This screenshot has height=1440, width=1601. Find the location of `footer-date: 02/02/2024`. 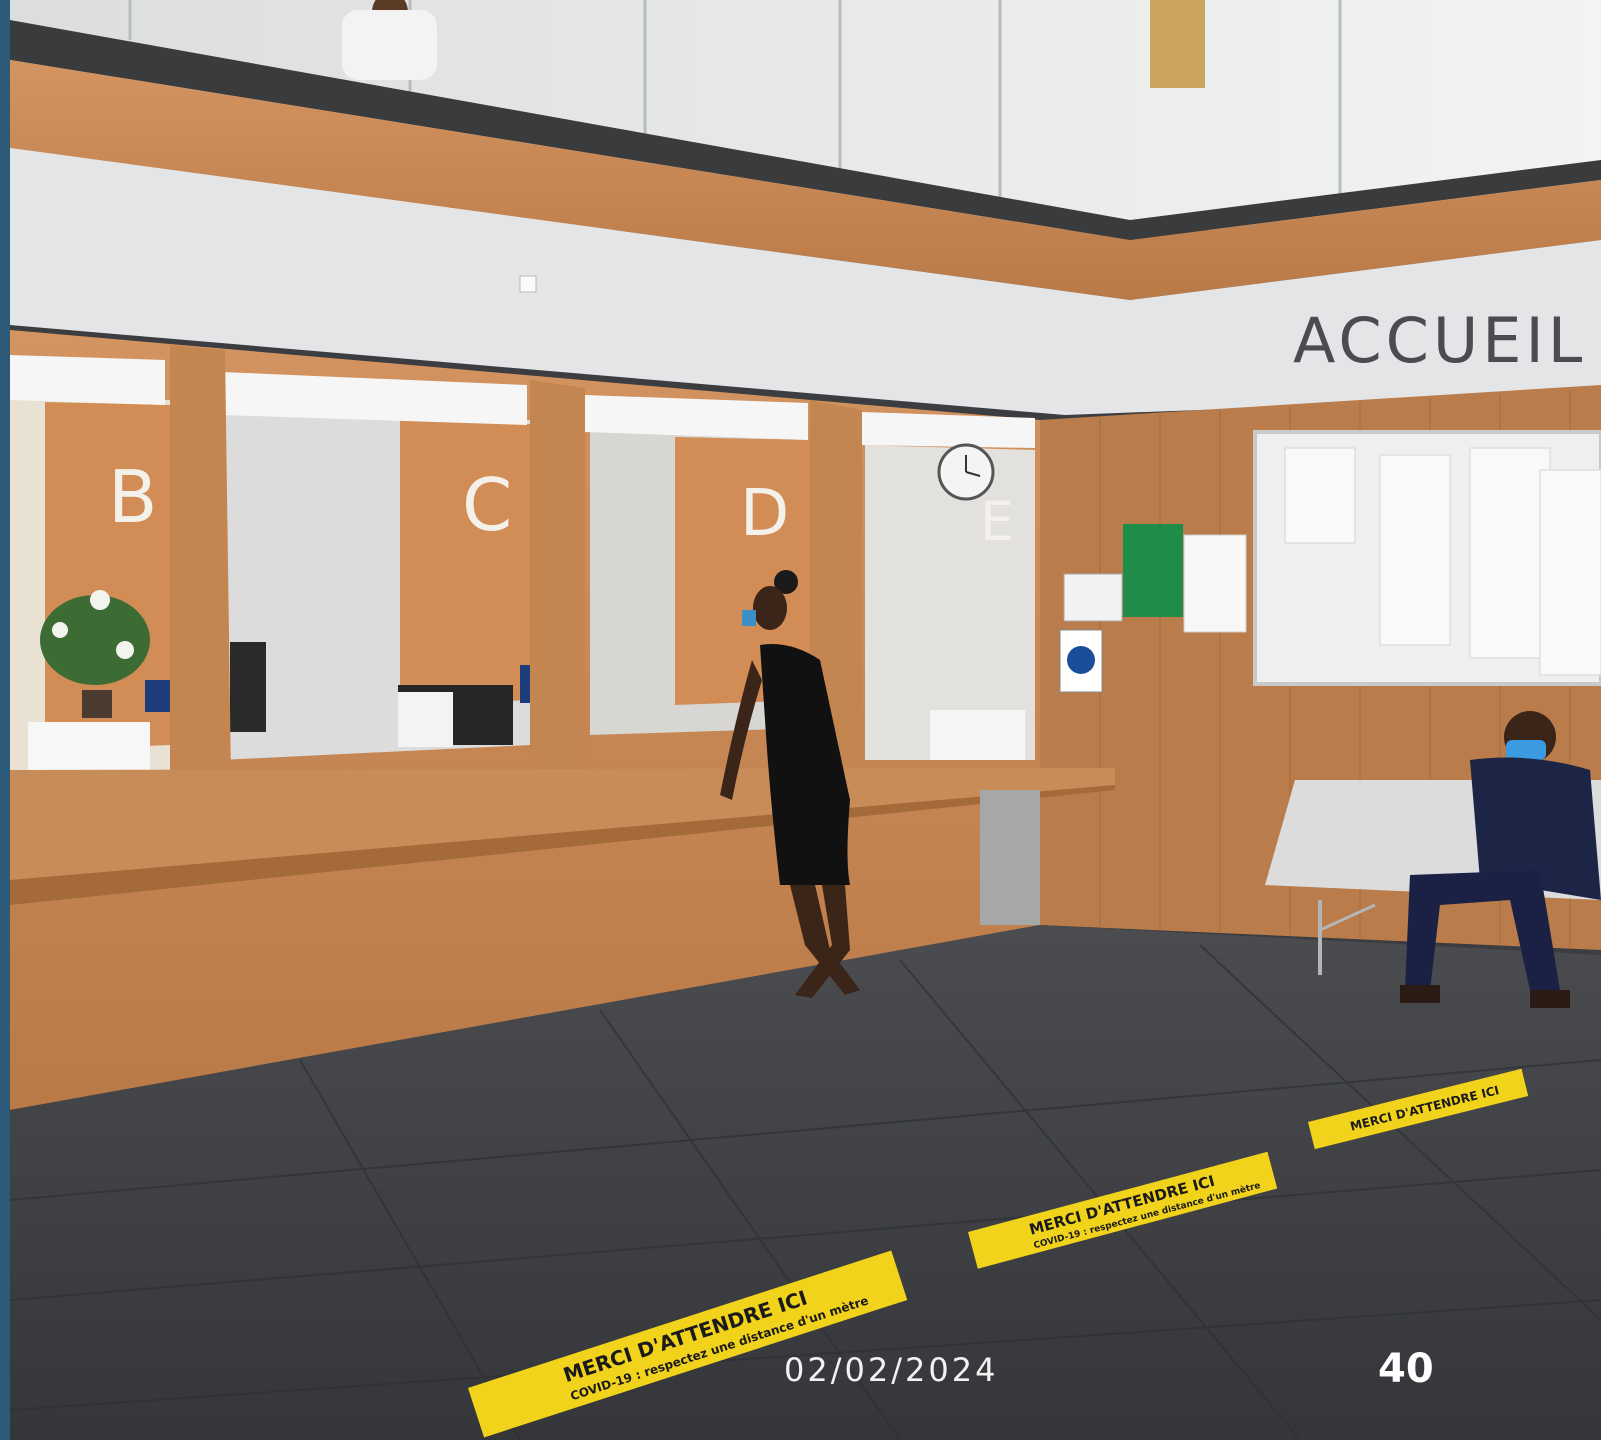

footer-date: 02/02/2024 is located at coordinates (891, 1370).